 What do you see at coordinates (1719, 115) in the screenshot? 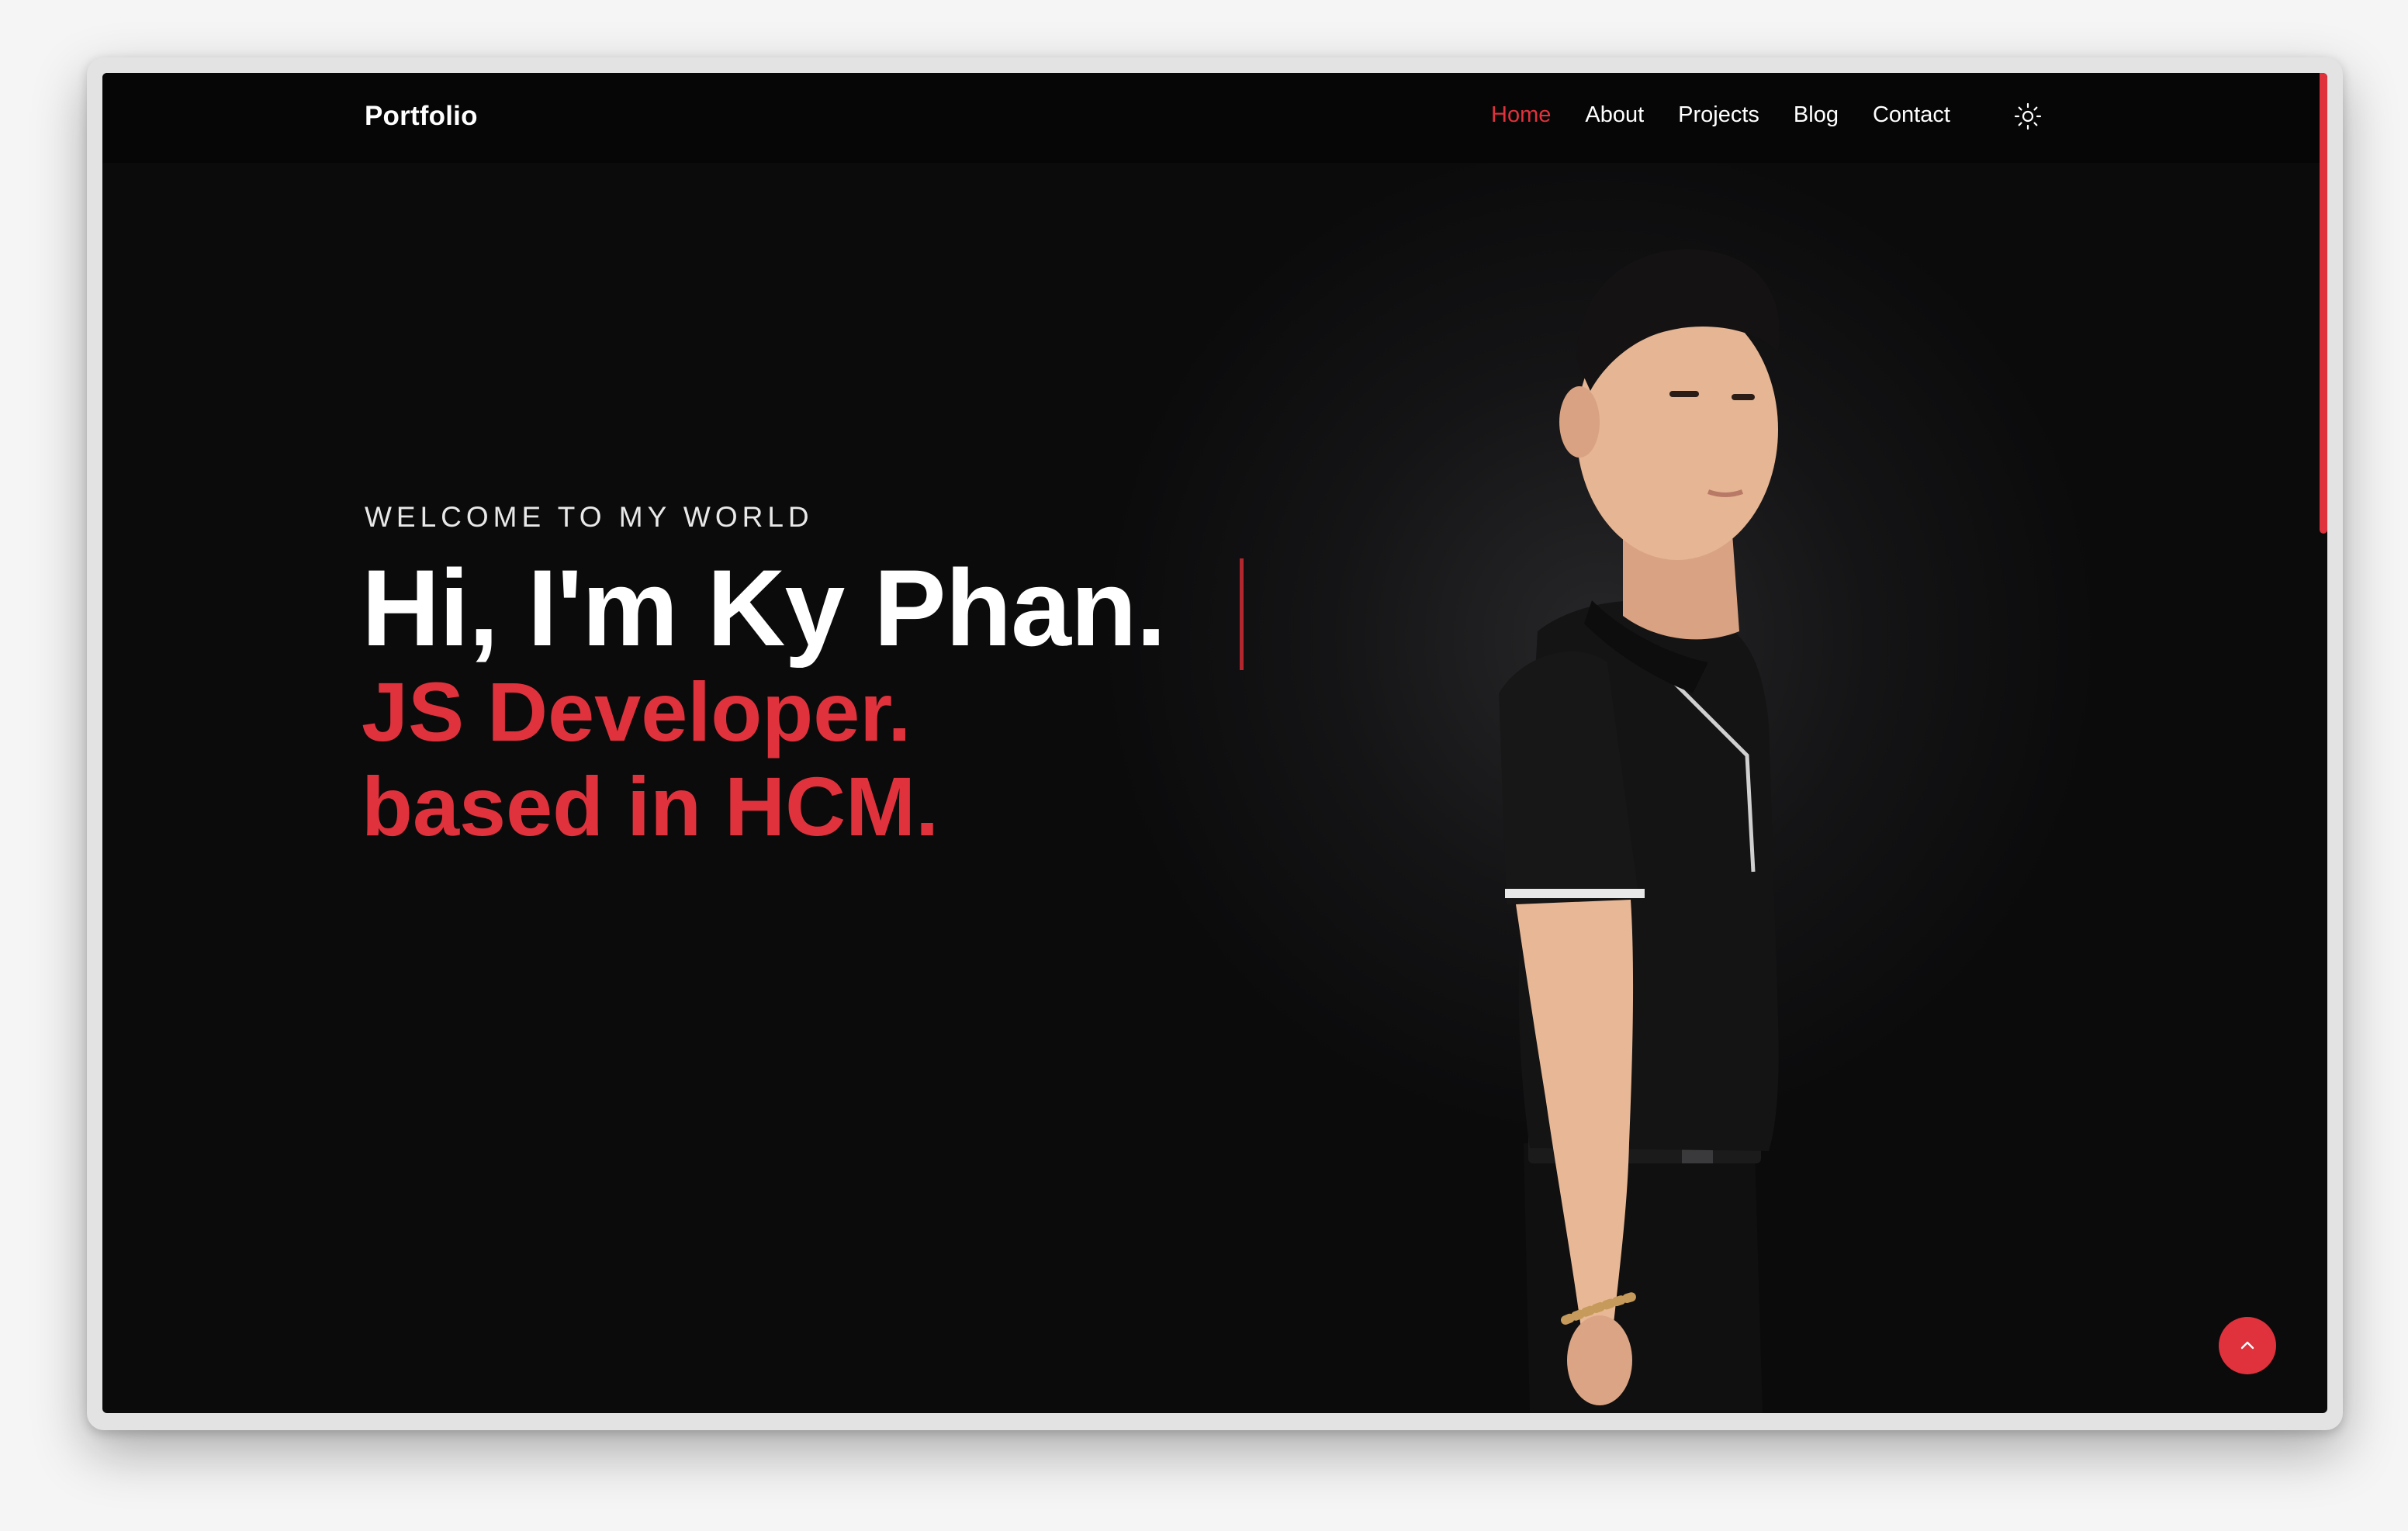
I see `nav-link-projects: Projects` at bounding box center [1719, 115].